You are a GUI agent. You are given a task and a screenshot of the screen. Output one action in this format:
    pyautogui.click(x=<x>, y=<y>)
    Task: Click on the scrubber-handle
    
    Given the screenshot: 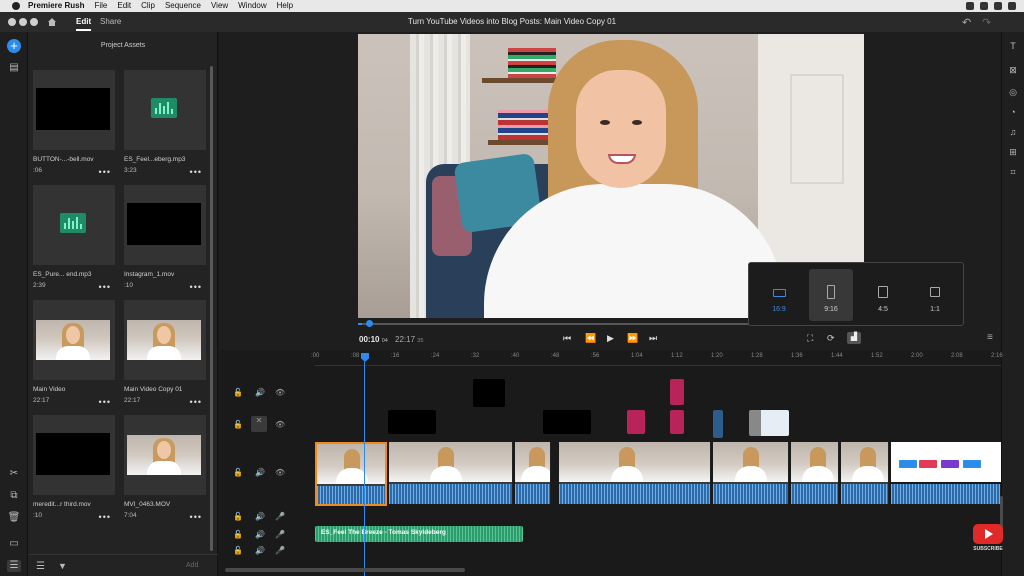 What is the action you would take?
    pyautogui.click(x=369, y=323)
    